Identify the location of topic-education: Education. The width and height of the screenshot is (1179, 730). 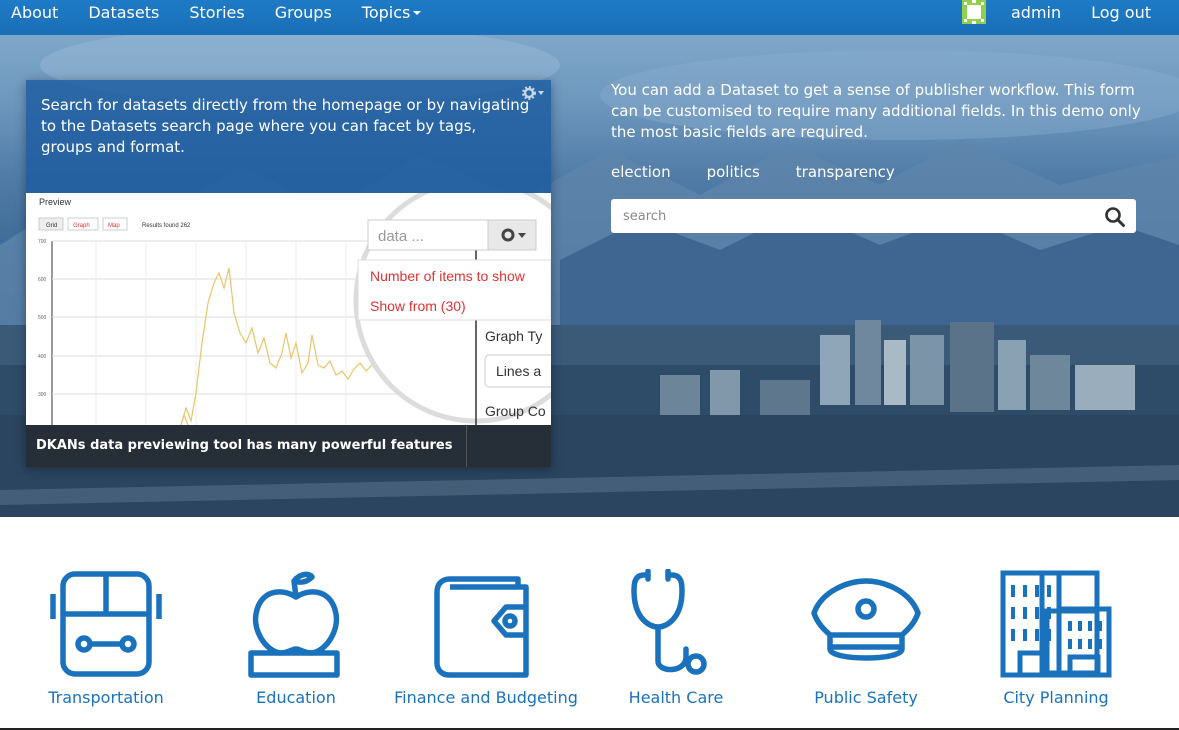
(296, 638).